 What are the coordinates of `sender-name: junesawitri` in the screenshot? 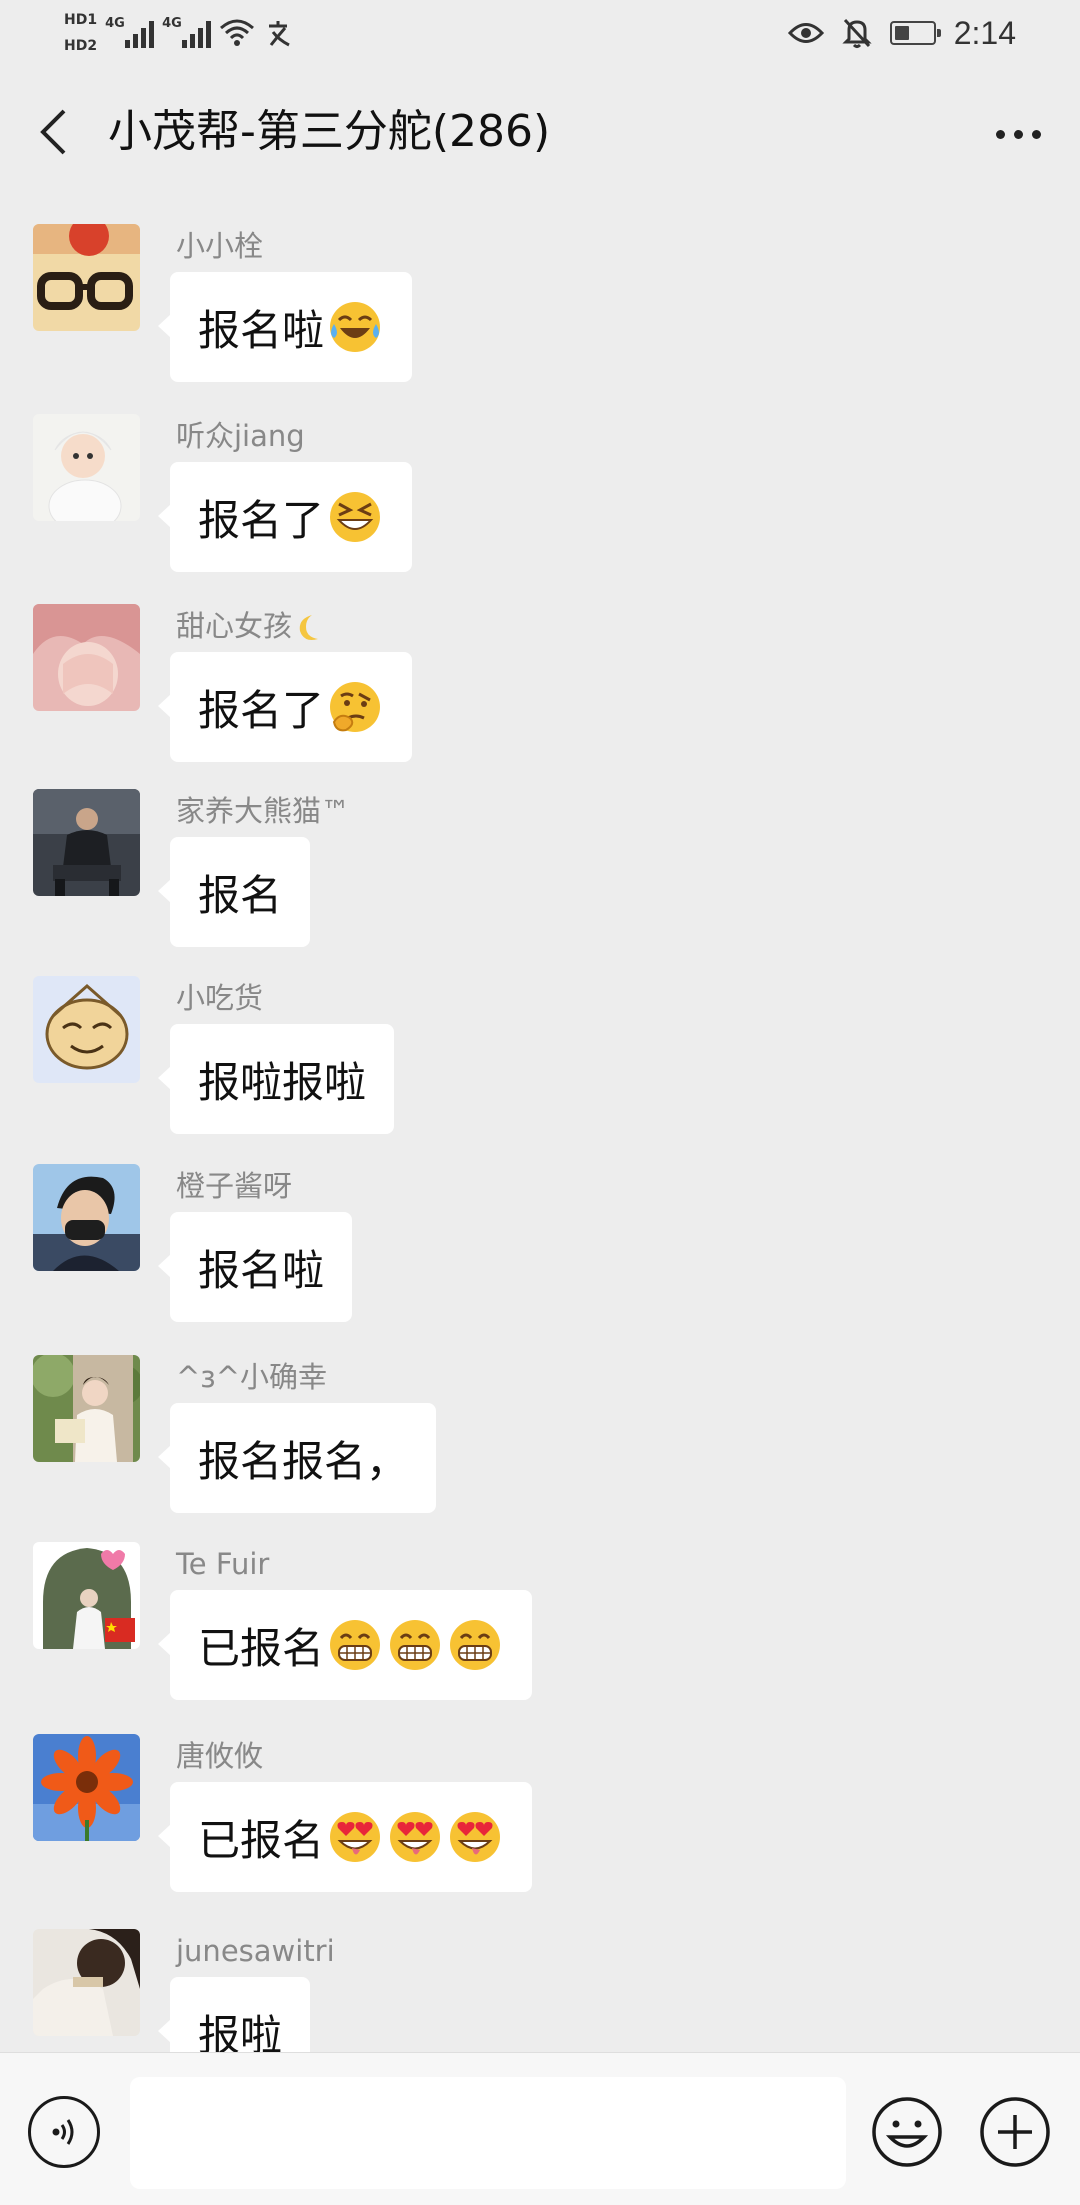 It's located at (255, 1951).